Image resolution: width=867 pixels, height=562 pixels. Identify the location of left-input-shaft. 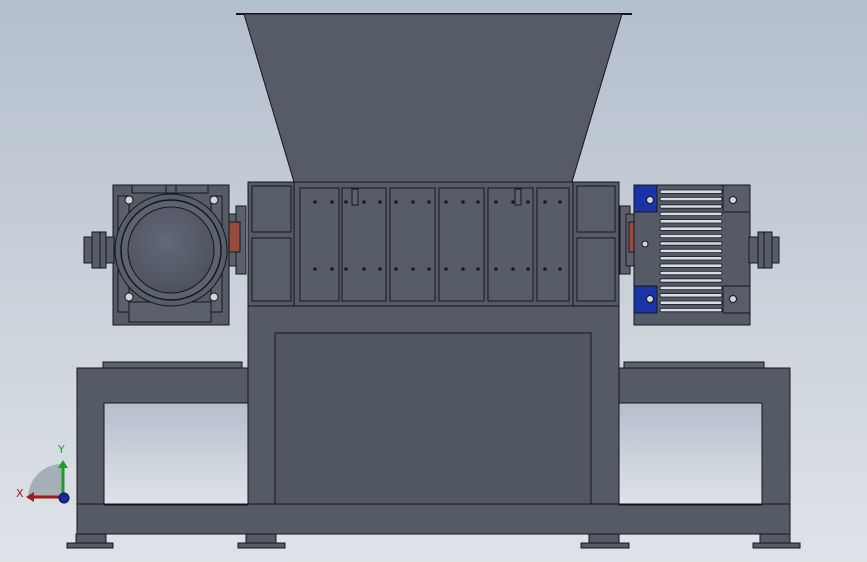
(99, 250).